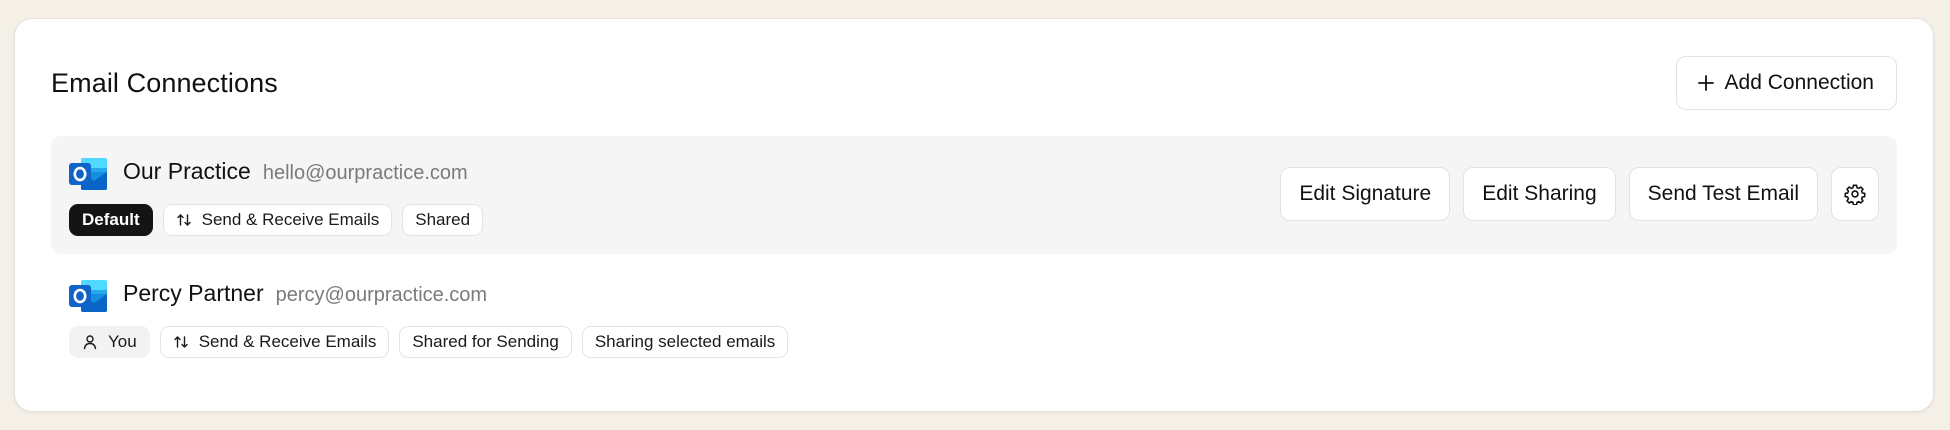 This screenshot has width=1950, height=430. What do you see at coordinates (187, 171) in the screenshot?
I see `connection-name: Our Practice` at bounding box center [187, 171].